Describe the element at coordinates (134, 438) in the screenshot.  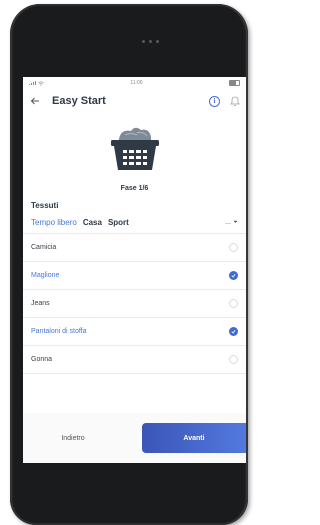
I see `footer-bar: Indietro Avanti` at that location.